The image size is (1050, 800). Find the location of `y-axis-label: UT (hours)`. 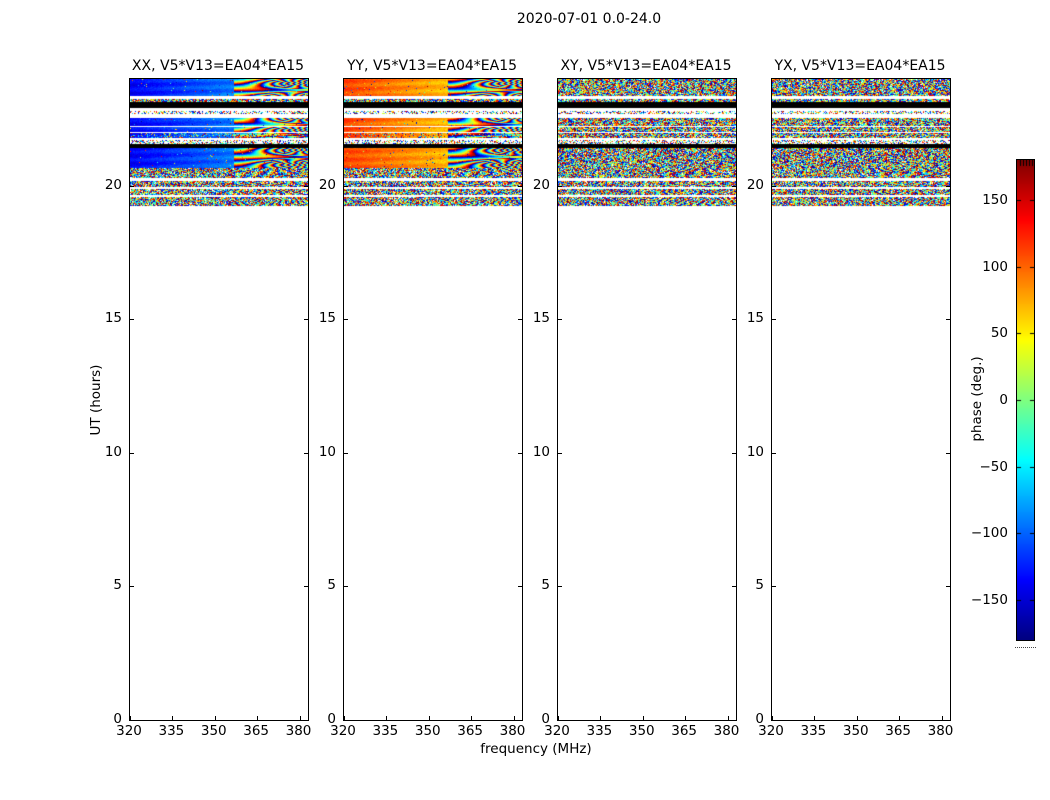

y-axis-label: UT (hours) is located at coordinates (96, 400).